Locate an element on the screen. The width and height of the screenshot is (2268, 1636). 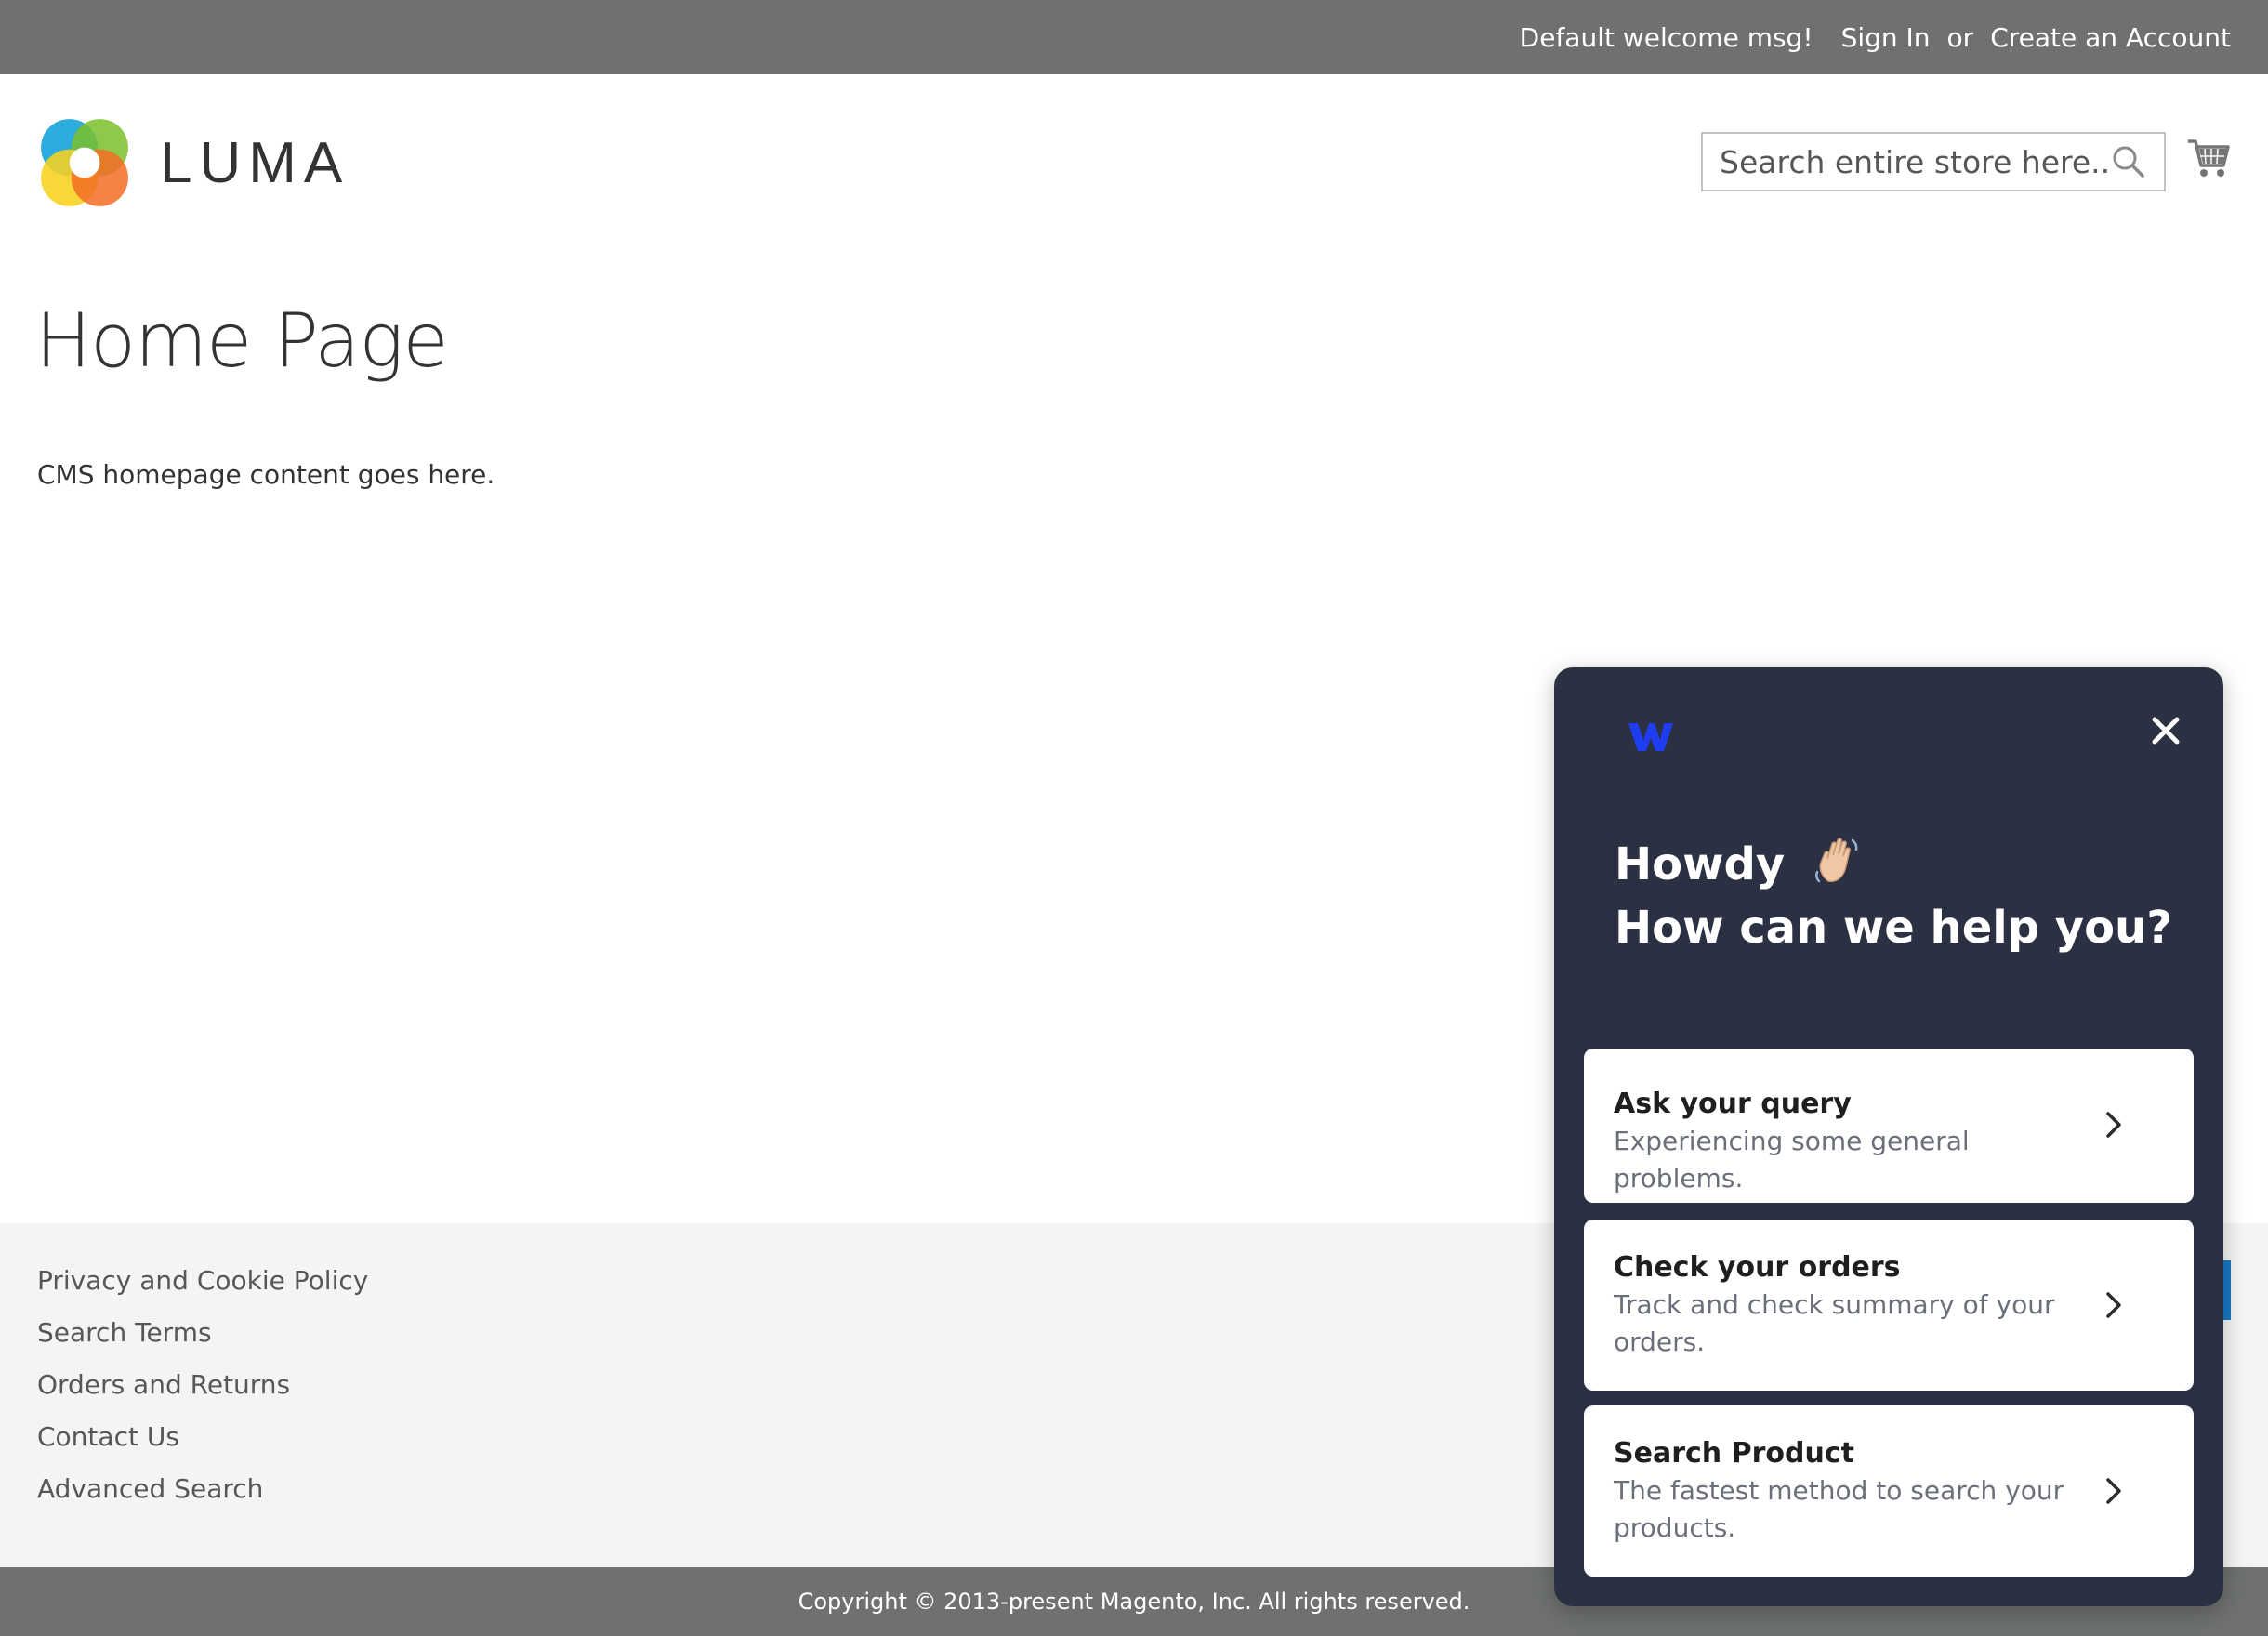
search-box is located at coordinates (1933, 161).